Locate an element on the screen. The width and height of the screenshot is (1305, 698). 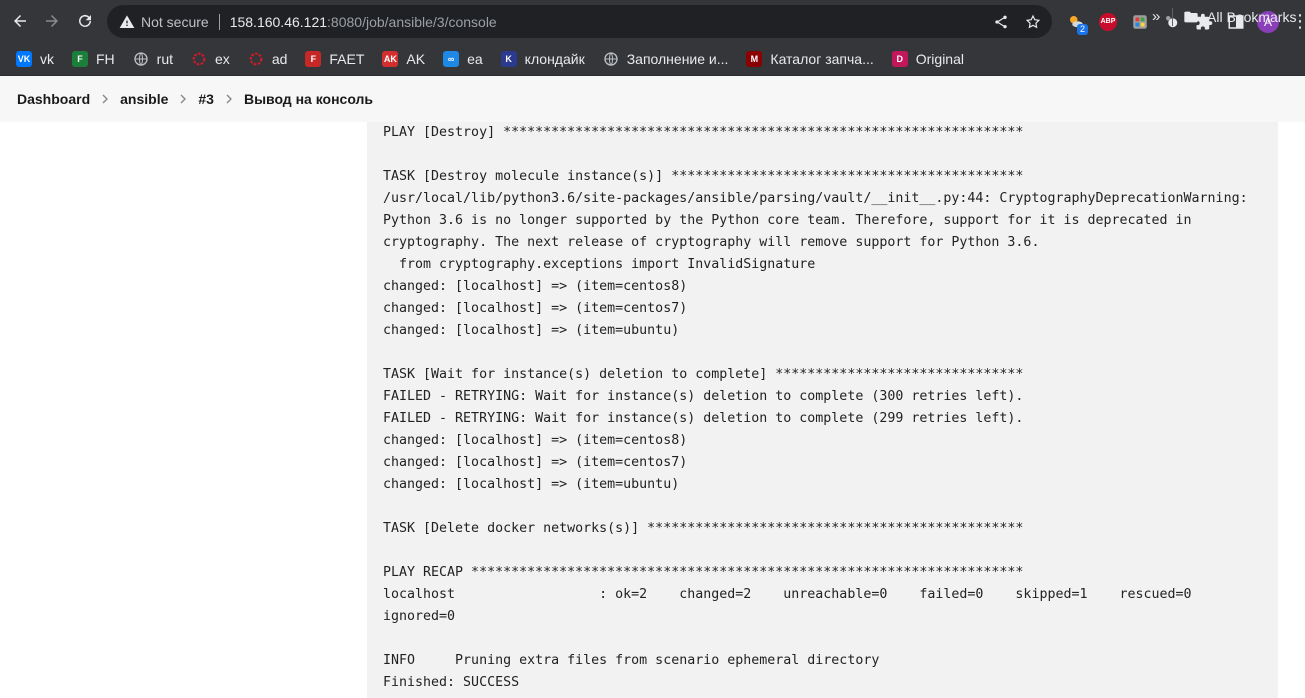
bookmark-item: D Original is located at coordinates (928, 59).